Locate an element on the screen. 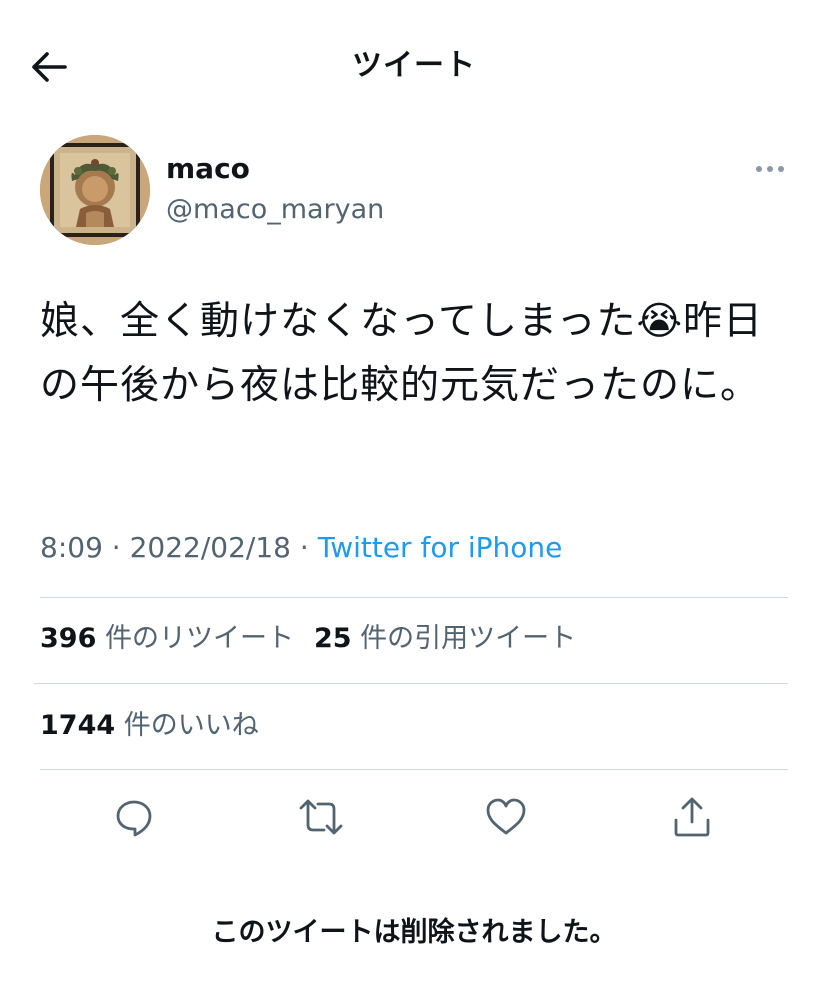  stats-row-reposts: 396 件のリツイート 25 件の引用ツイート is located at coordinates (308, 639).